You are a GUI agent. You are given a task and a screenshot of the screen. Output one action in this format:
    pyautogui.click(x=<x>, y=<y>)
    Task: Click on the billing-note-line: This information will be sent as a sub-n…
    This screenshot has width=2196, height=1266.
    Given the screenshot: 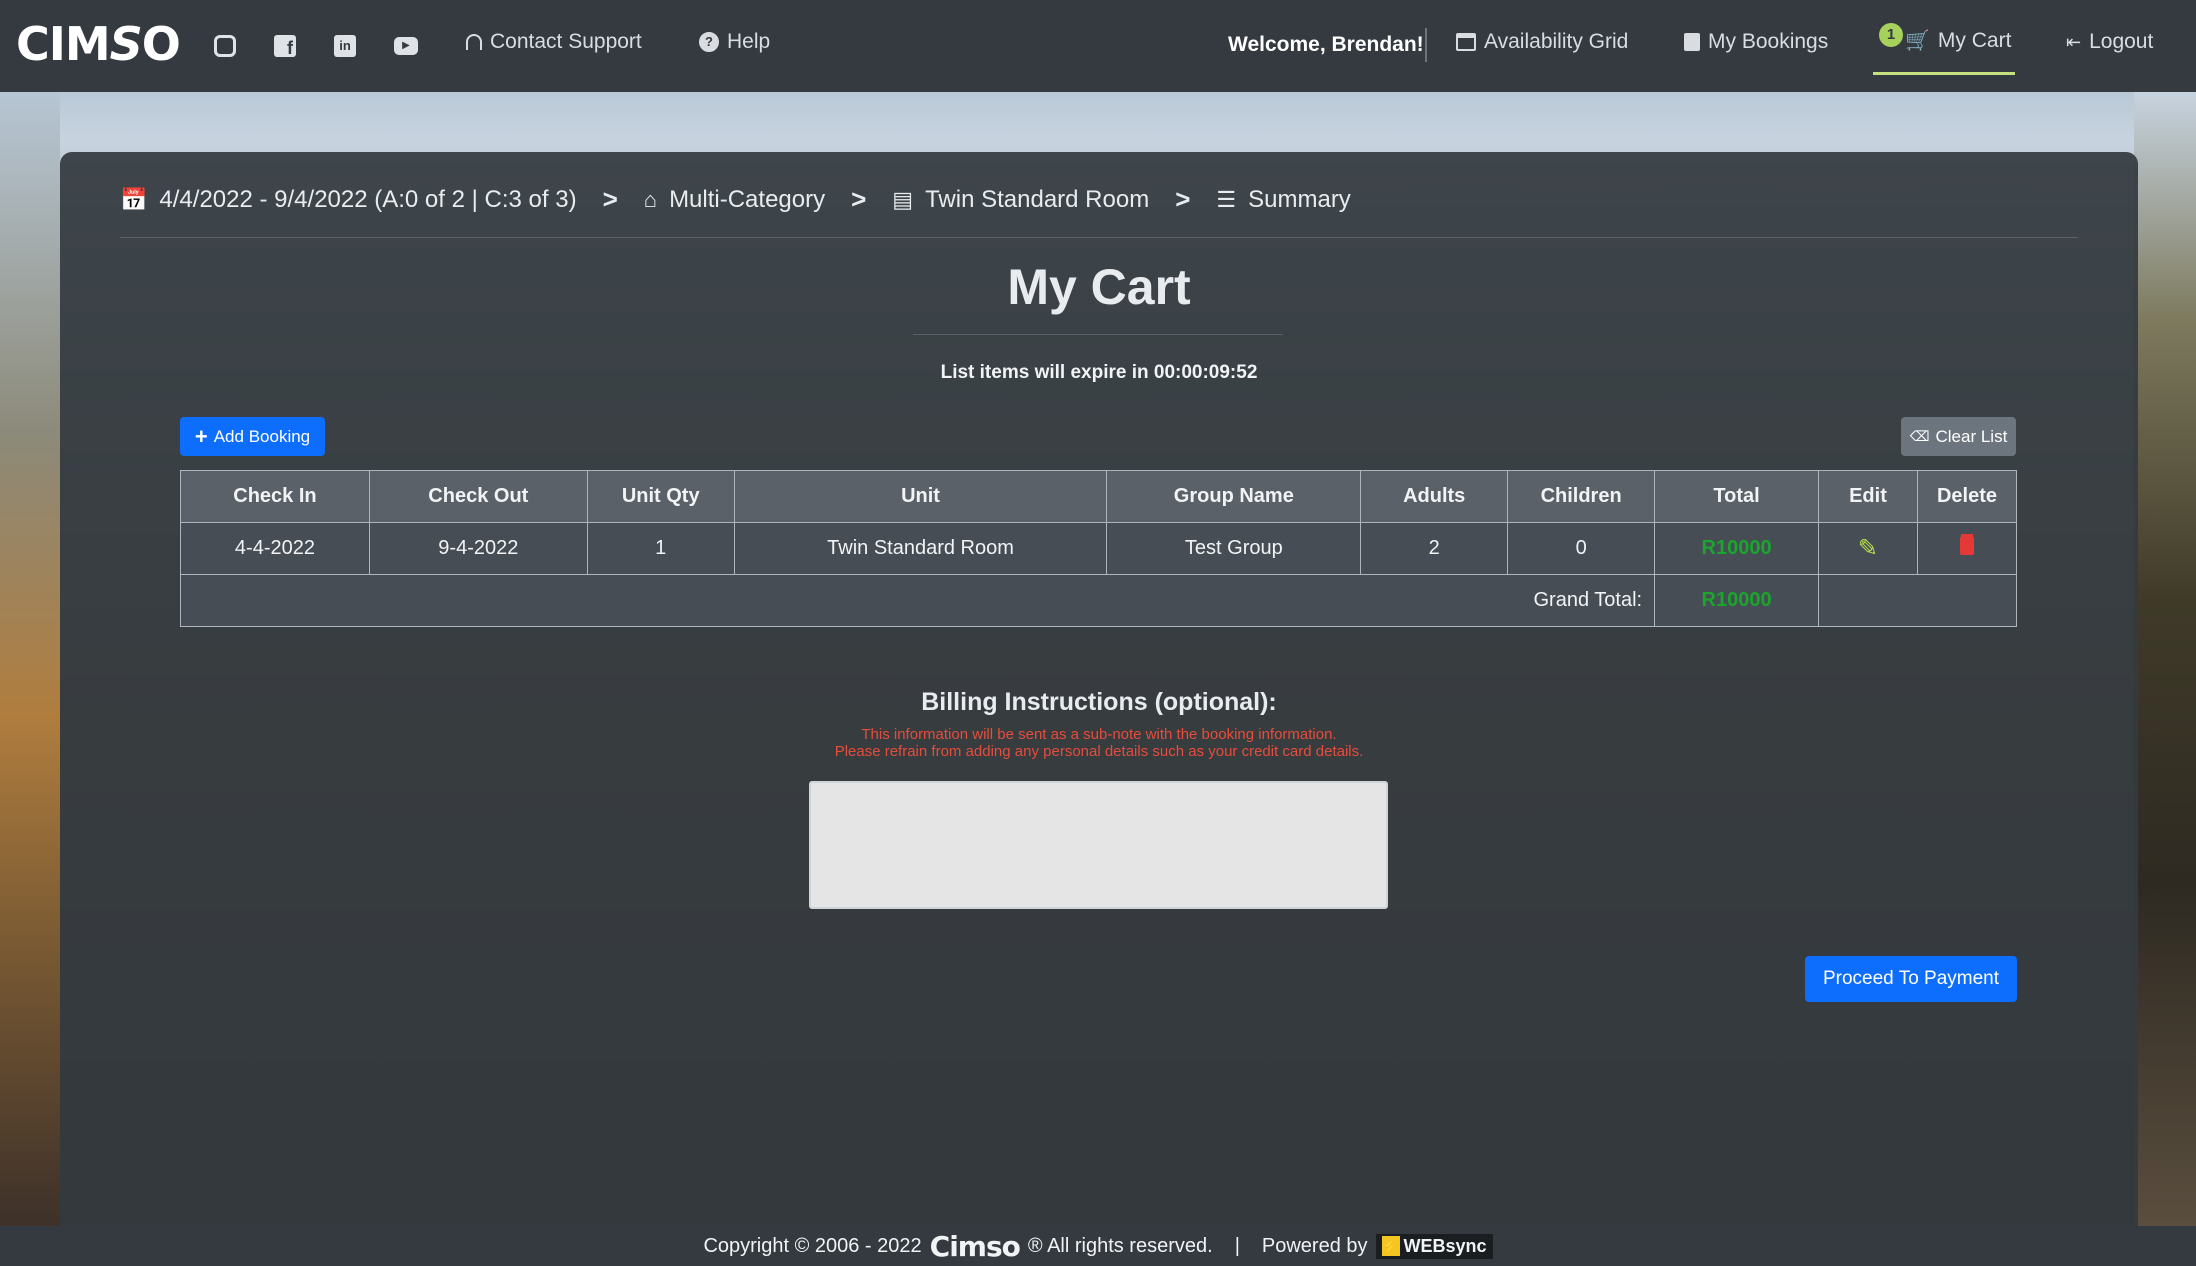 What is the action you would take?
    pyautogui.click(x=1099, y=734)
    